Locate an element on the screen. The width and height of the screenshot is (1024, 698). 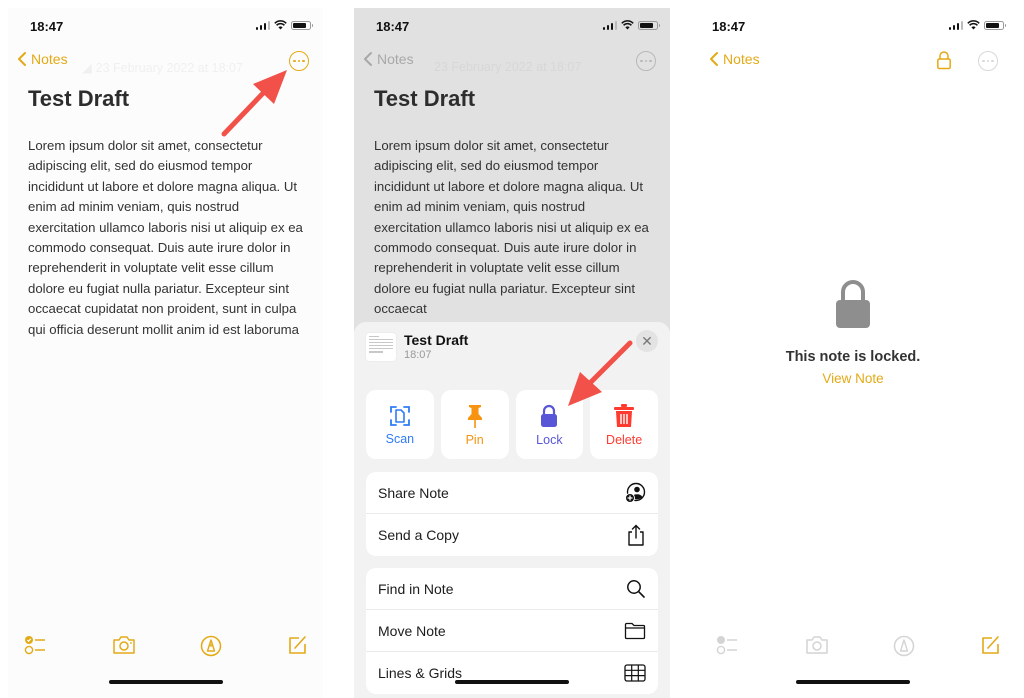
nav-bar: Notes ◢ 23 February 2022 at 18:07 is located at coordinates (165, 62).